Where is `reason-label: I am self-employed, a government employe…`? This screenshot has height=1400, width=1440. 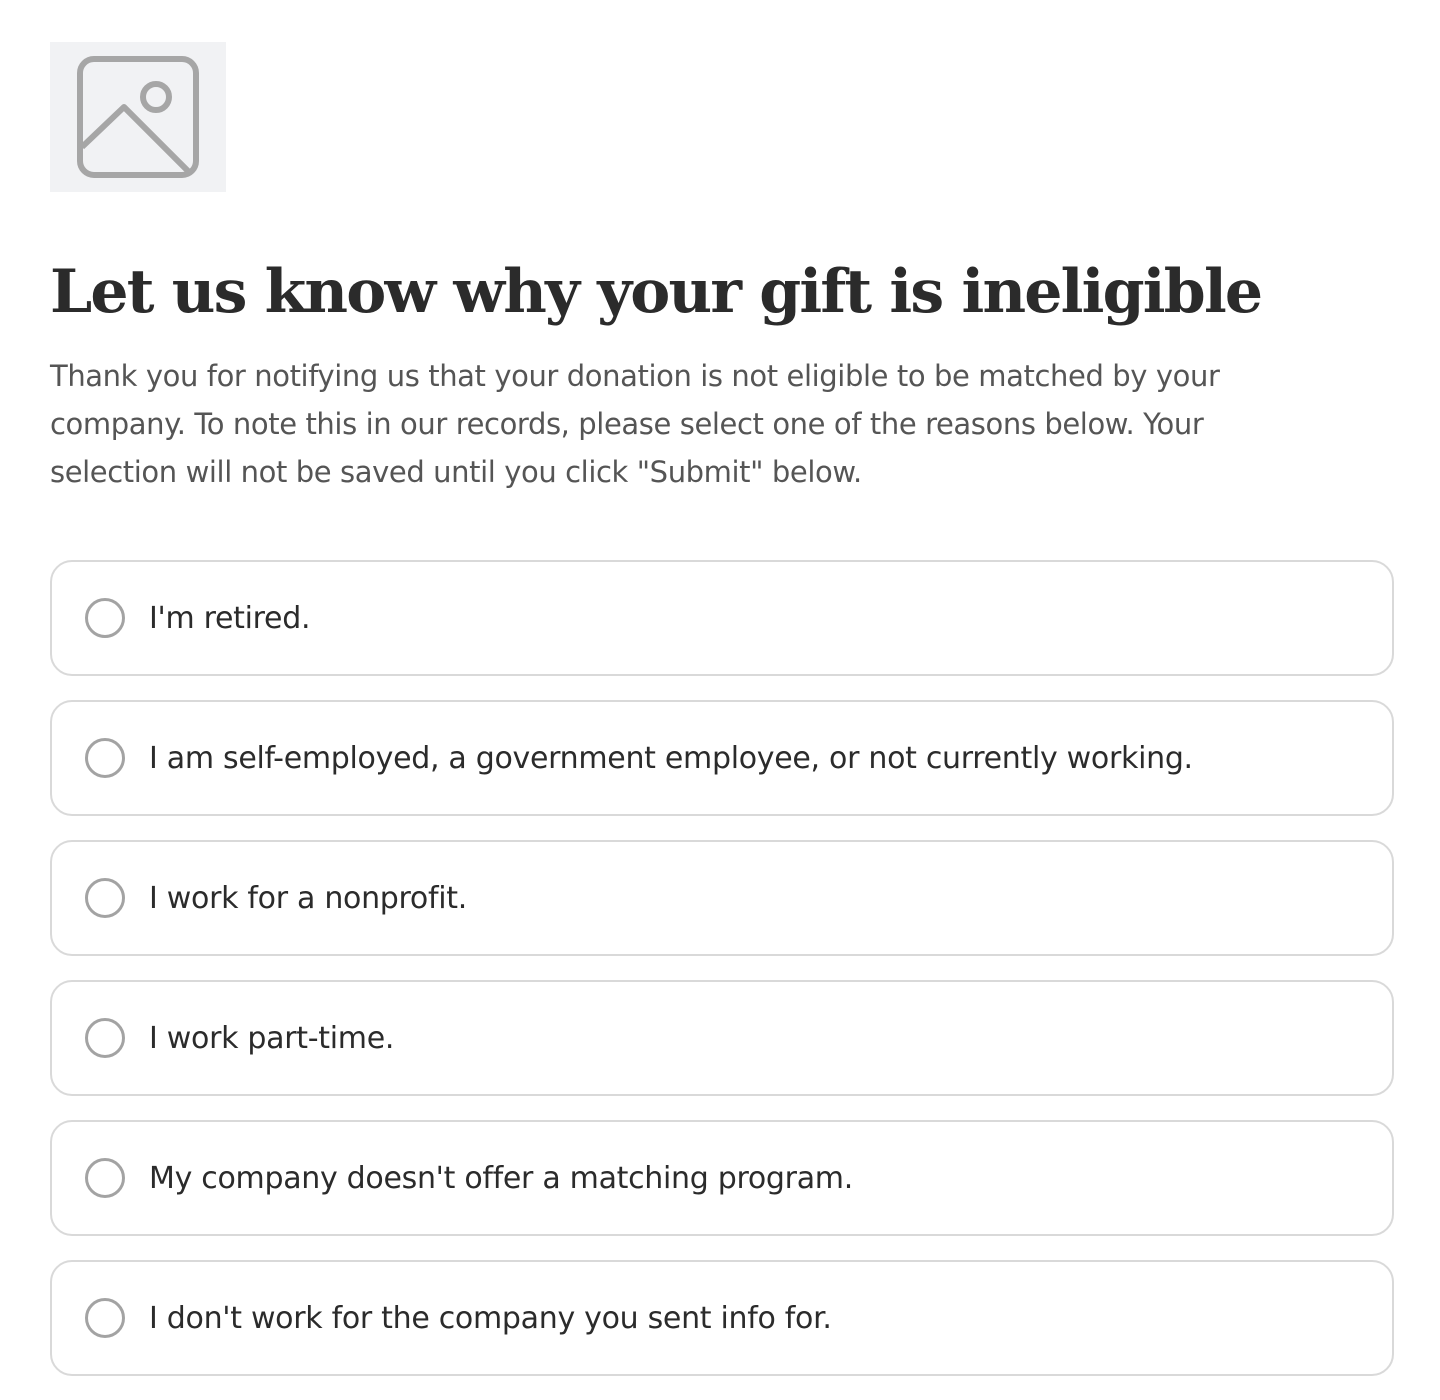
reason-label: I am self-employed, a government employe… is located at coordinates (671, 758).